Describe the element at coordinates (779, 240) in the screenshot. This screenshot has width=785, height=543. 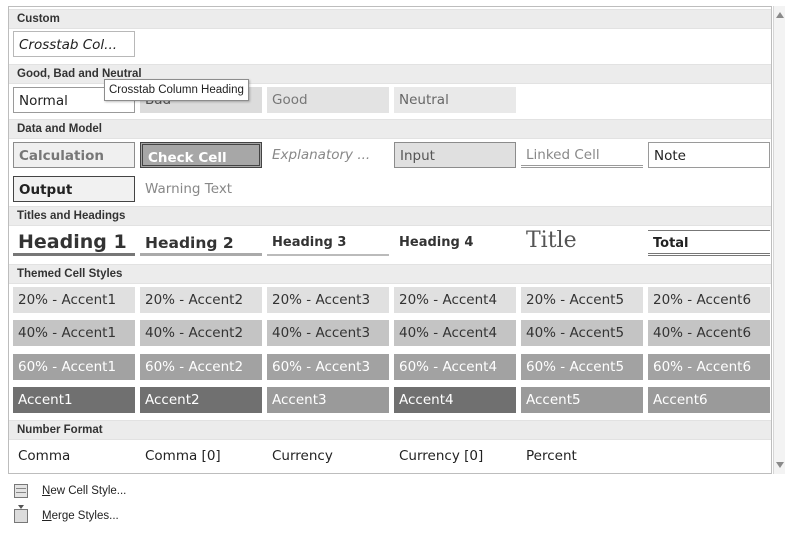
I see `gallery-scrollbar` at that location.